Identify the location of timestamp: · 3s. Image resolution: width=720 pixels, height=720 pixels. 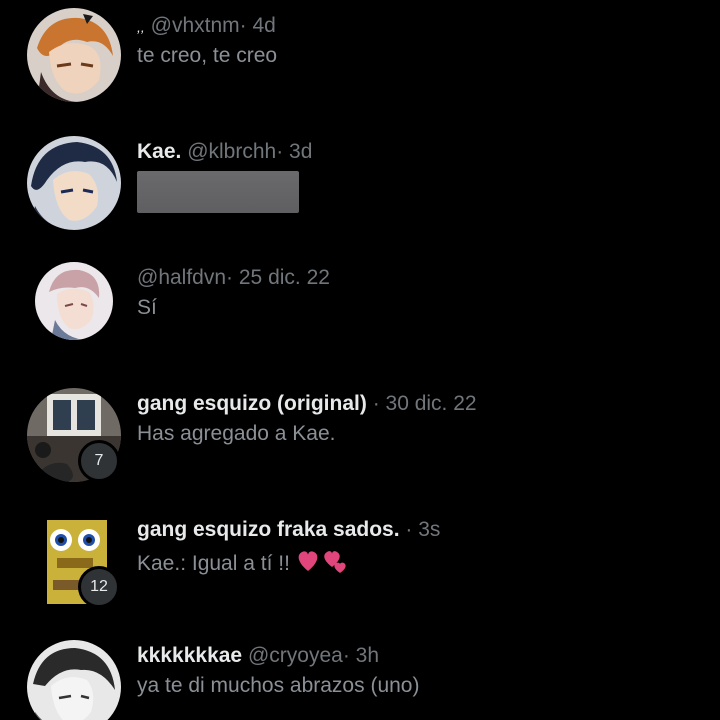
(423, 529).